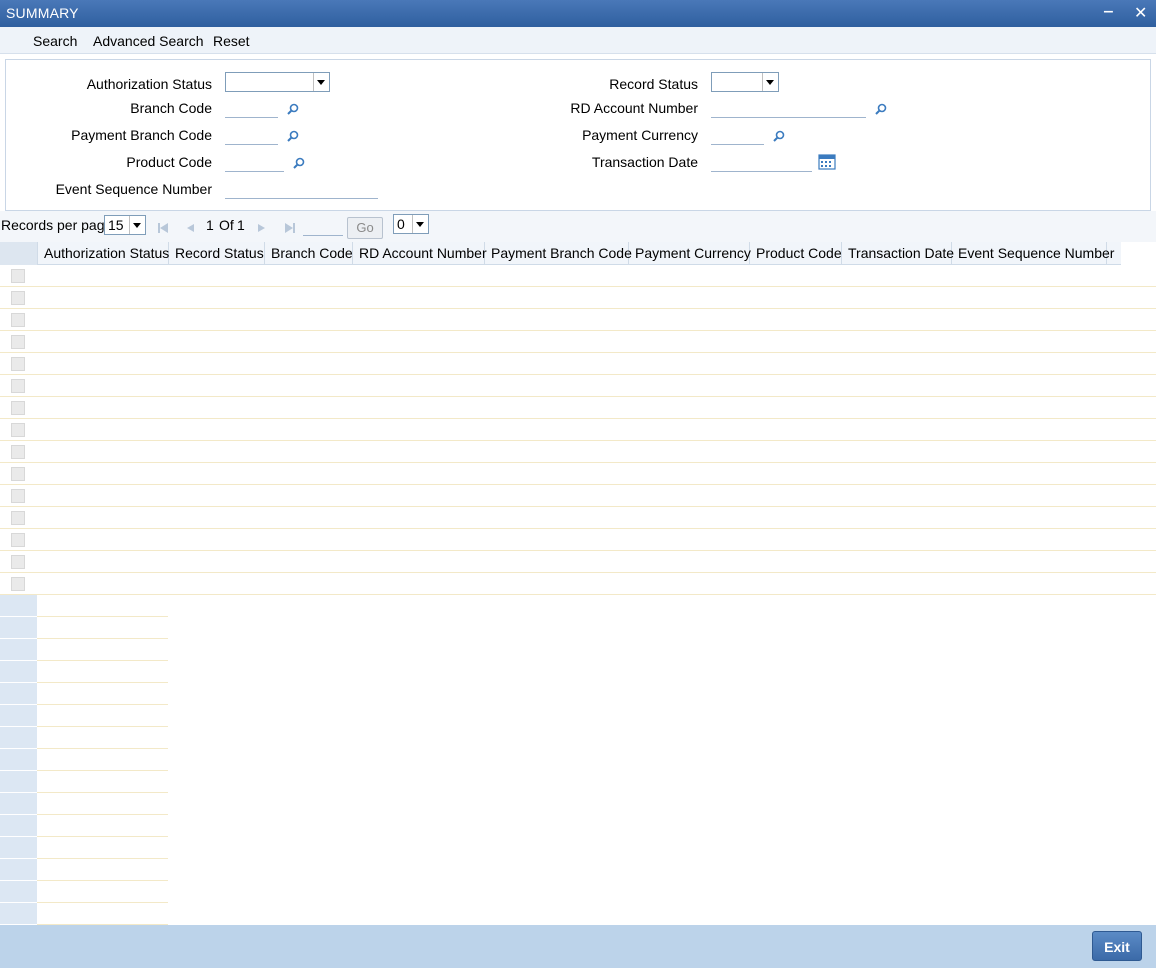 The image size is (1156, 968). Describe the element at coordinates (1033, 253) in the screenshot. I see `column-header: Event Sequence Number` at that location.